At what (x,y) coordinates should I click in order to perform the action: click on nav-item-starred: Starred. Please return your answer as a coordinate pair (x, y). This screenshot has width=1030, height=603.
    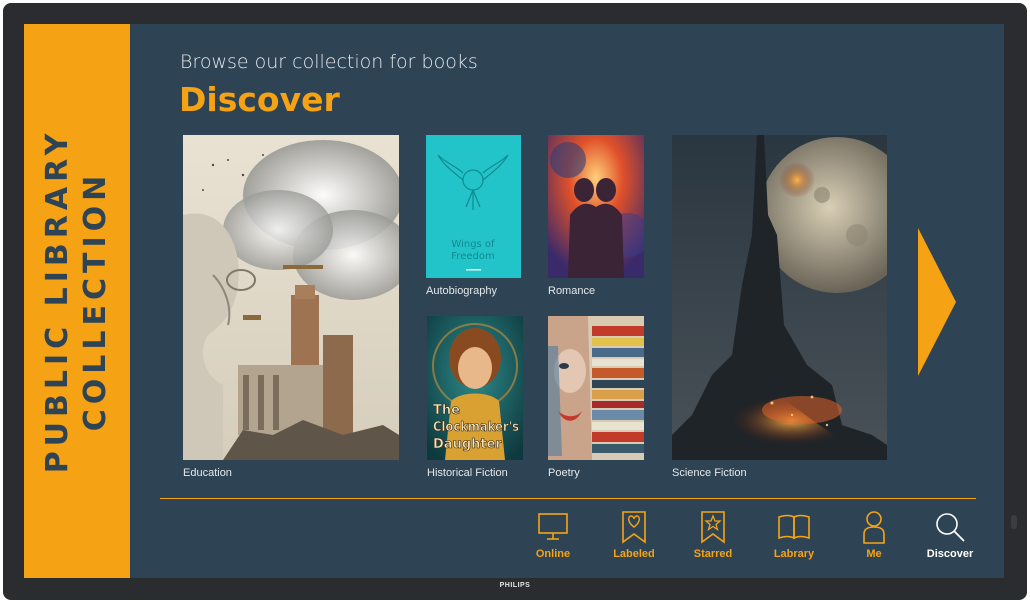
    Looking at the image, I should click on (713, 541).